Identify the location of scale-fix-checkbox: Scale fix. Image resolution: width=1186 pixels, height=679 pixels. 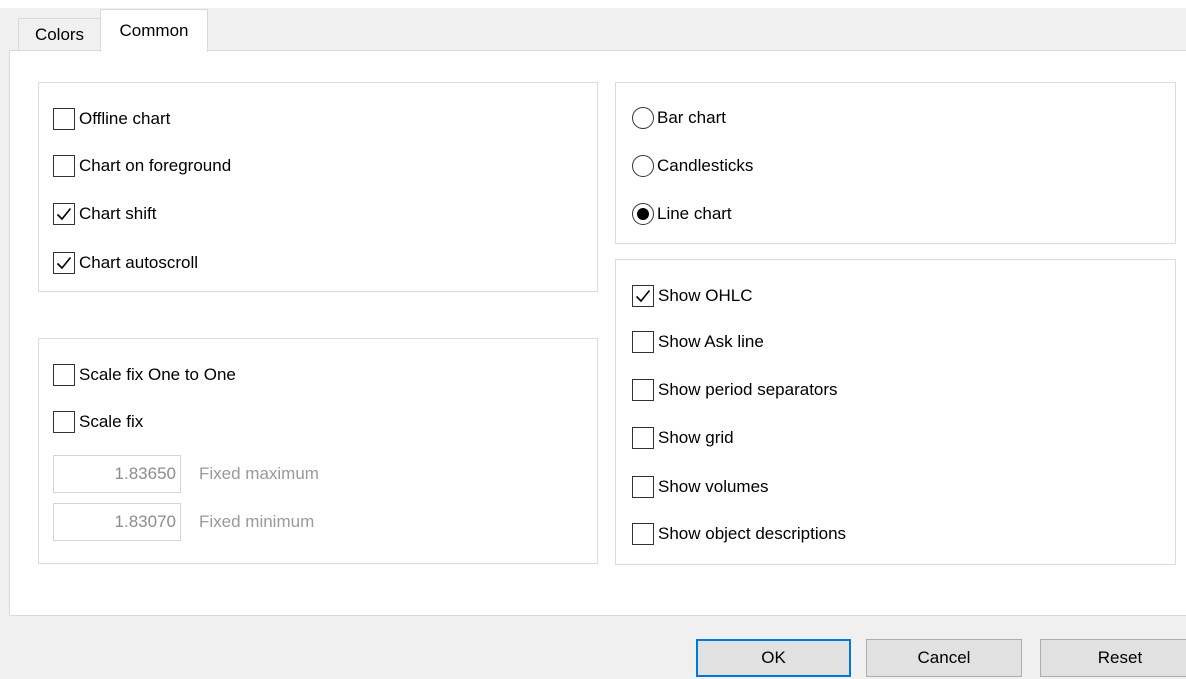
(98, 422).